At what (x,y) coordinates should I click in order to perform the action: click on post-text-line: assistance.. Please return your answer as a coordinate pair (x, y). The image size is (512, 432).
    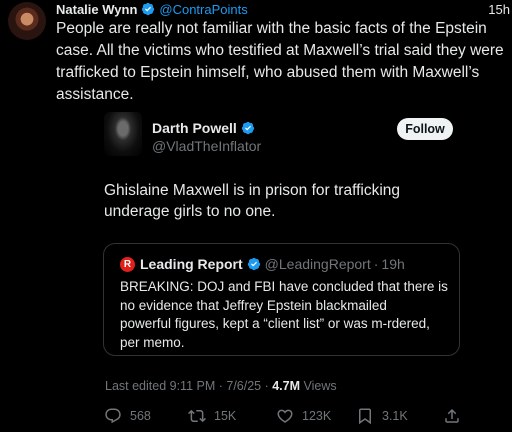
    Looking at the image, I should click on (95, 94).